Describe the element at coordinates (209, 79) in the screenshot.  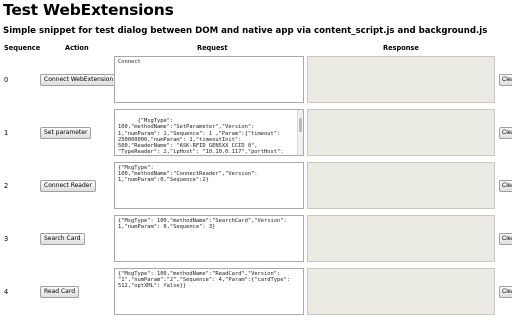
I see `request-textarea: Connect` at that location.